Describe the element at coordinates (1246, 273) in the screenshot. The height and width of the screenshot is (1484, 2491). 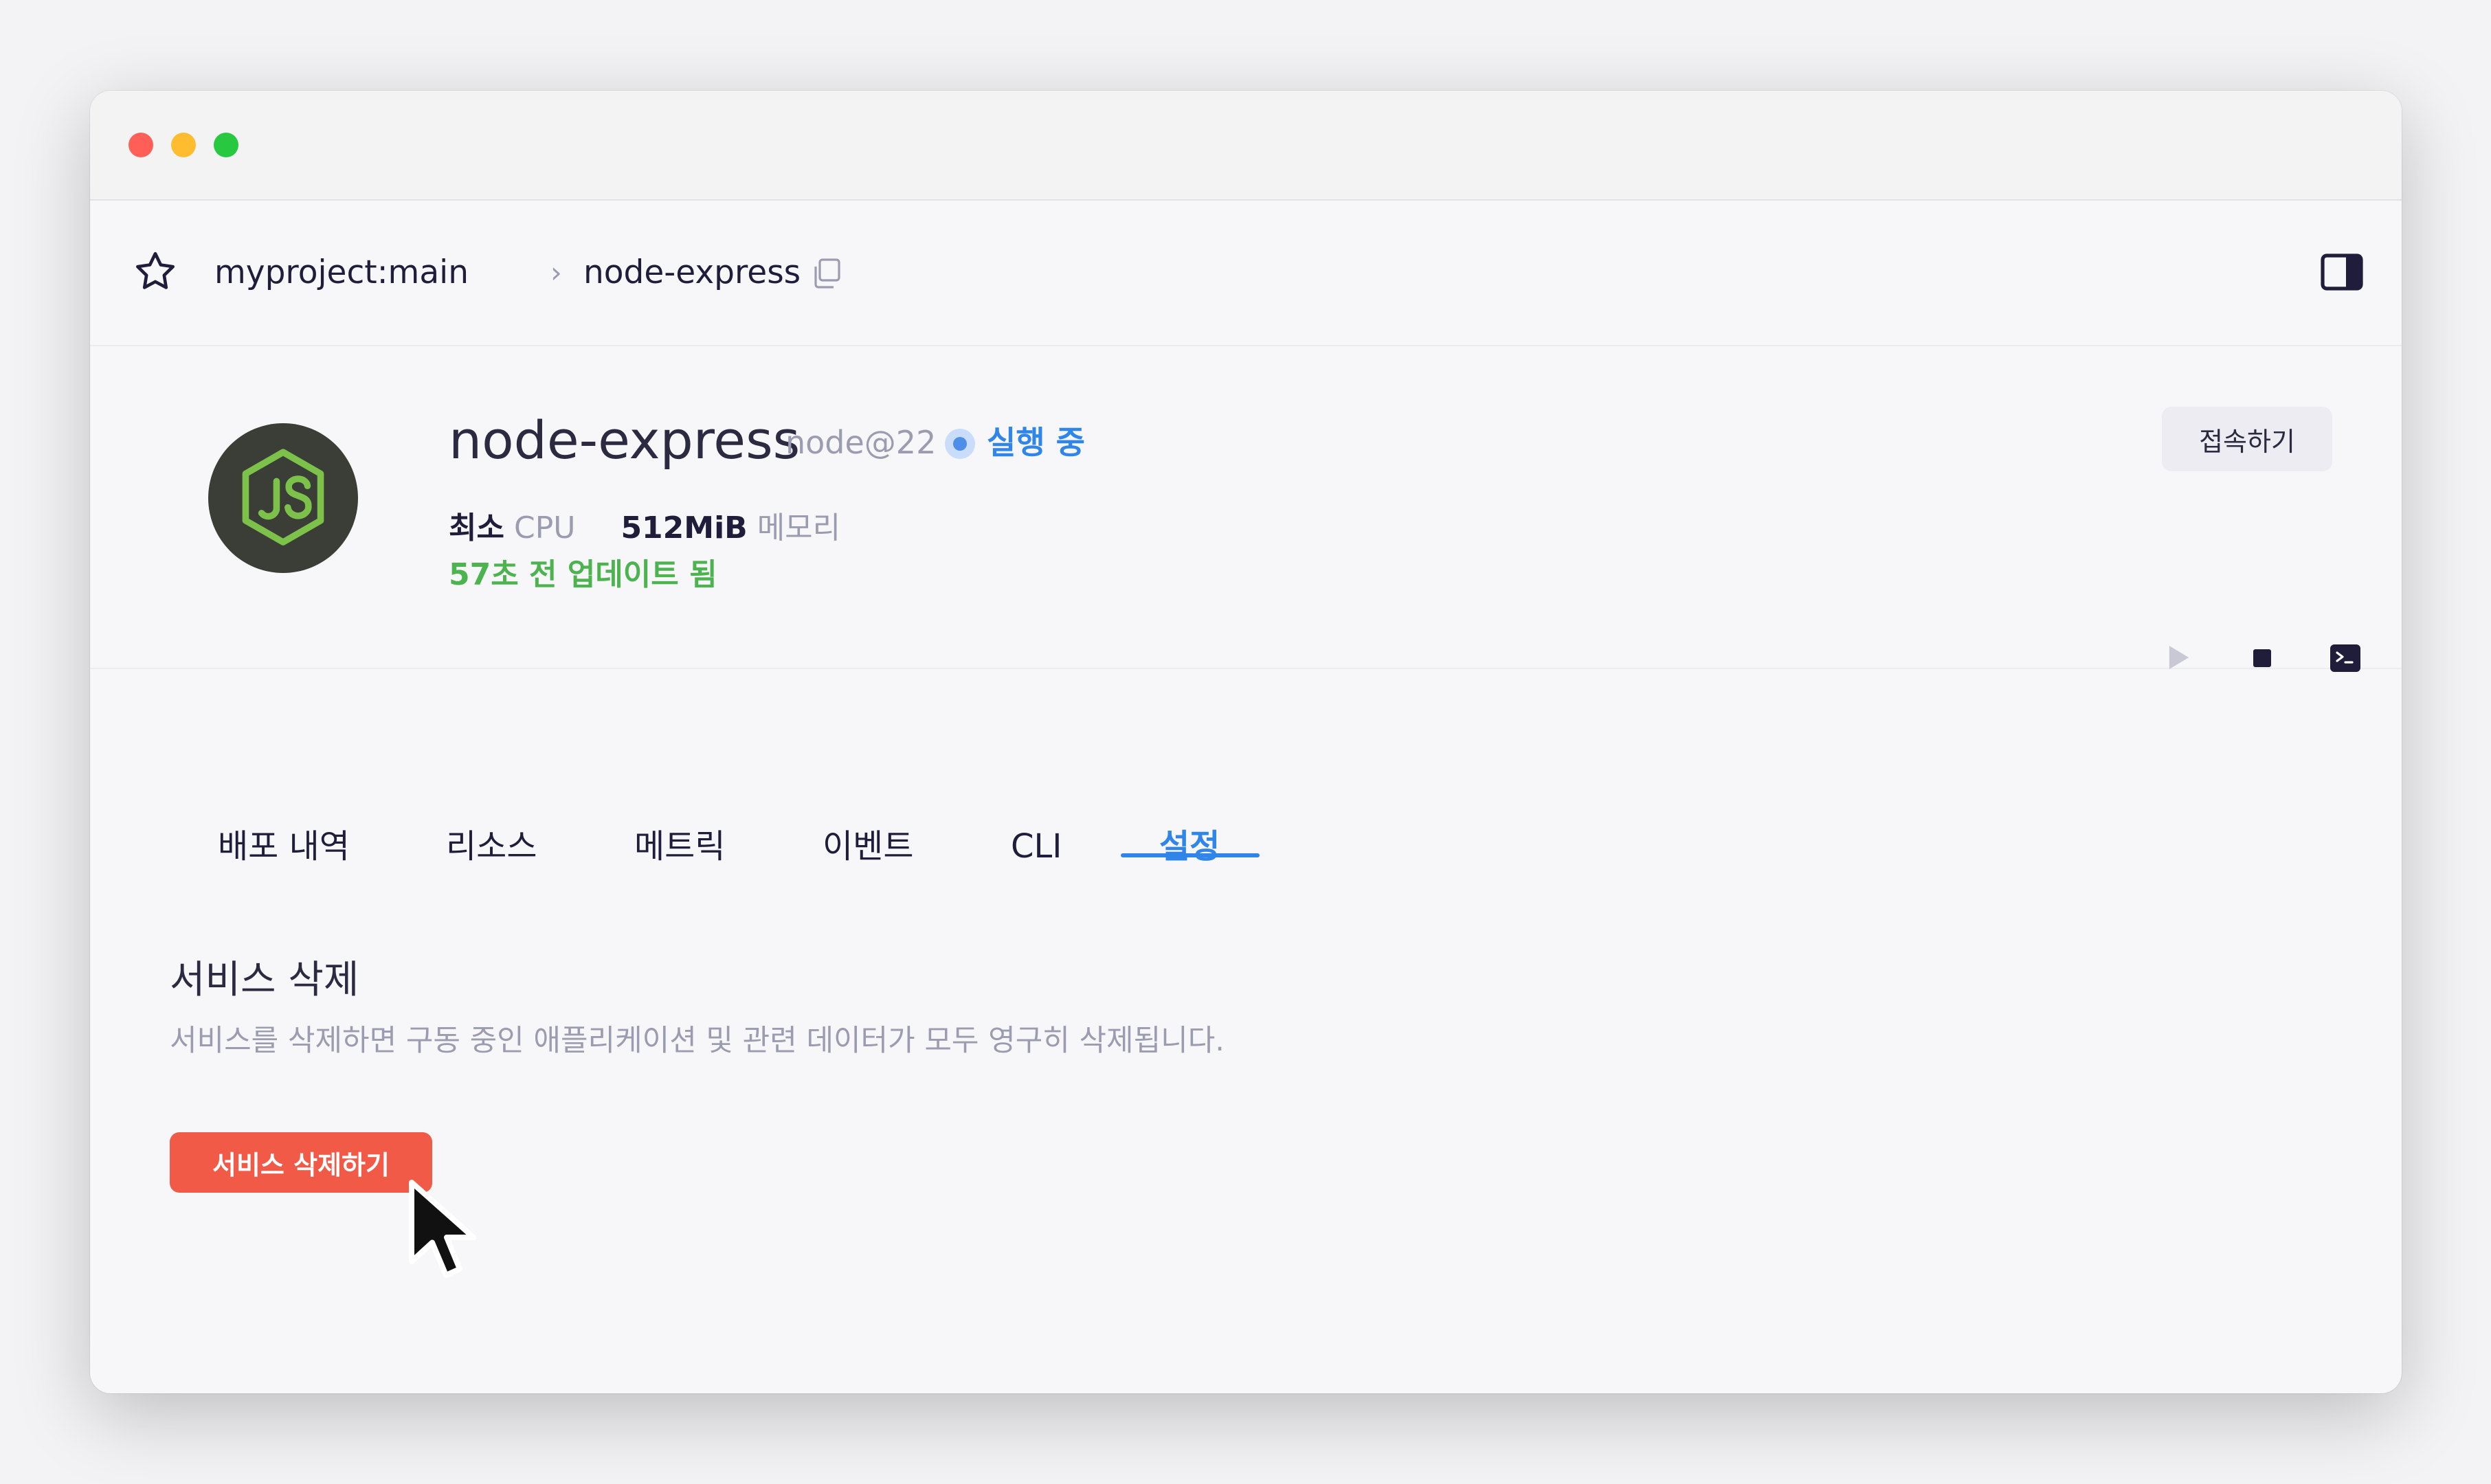
I see `breadcrumb: myproject:main › node-express` at that location.